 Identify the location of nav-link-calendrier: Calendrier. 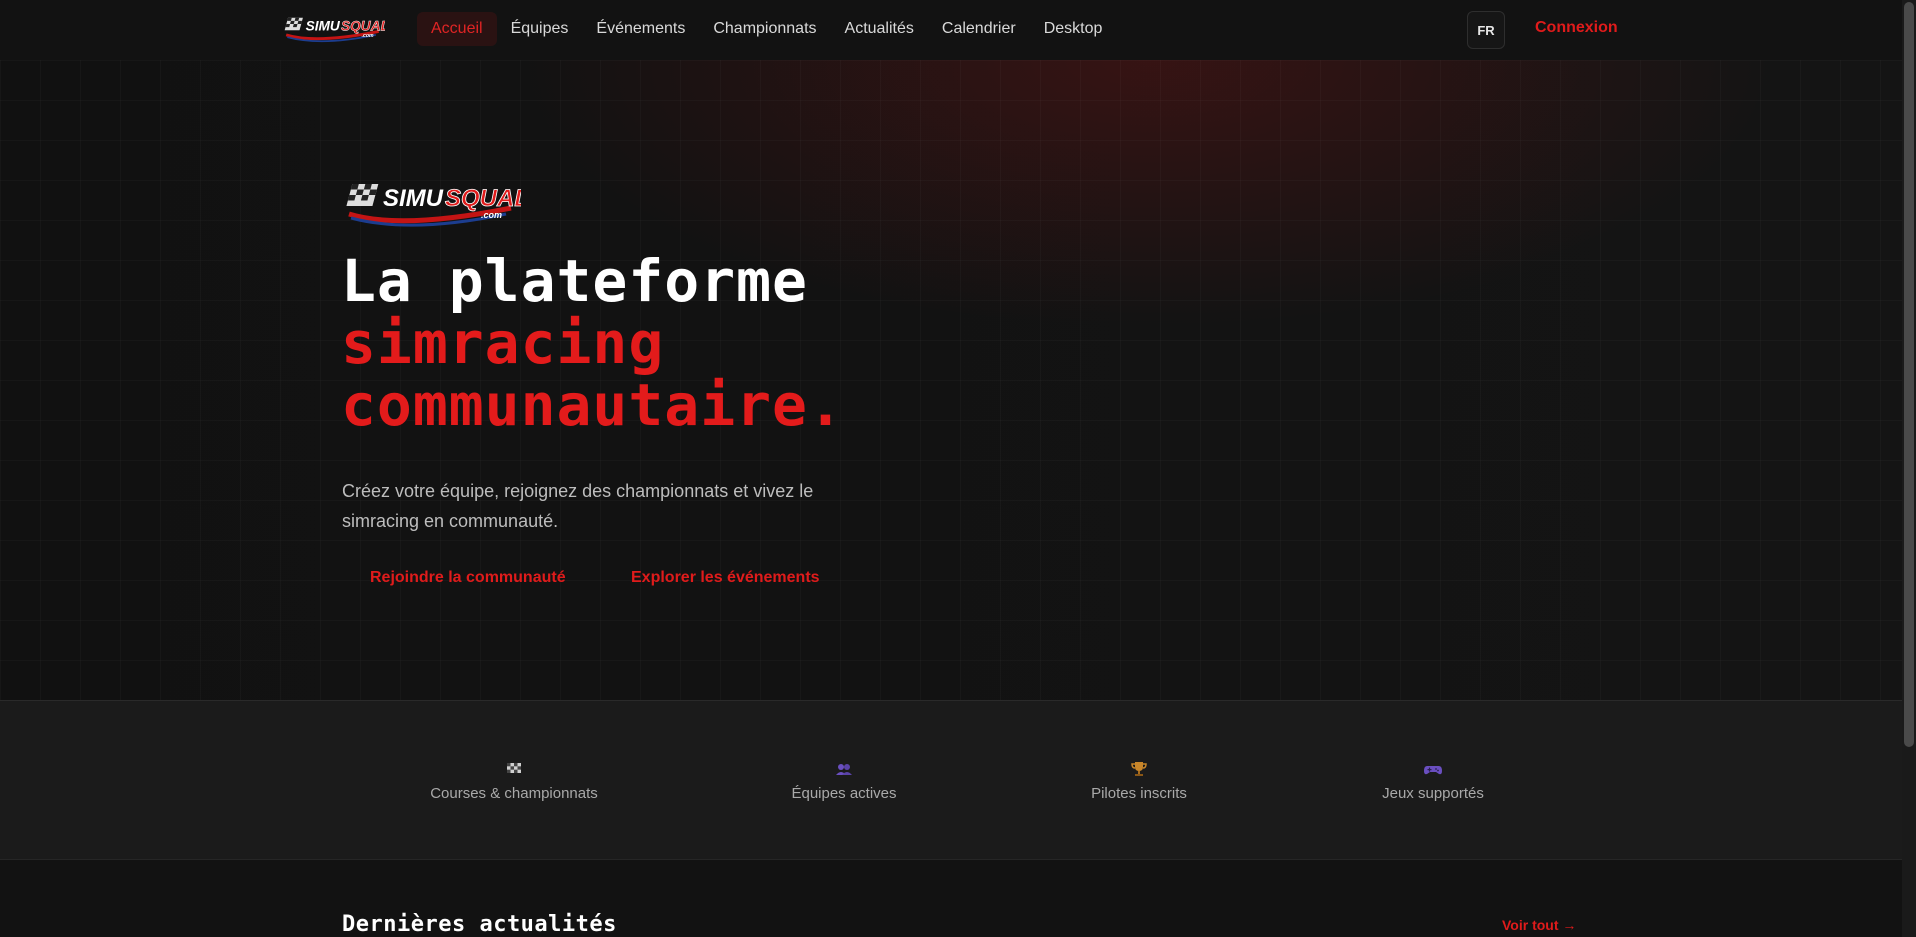
(979, 29).